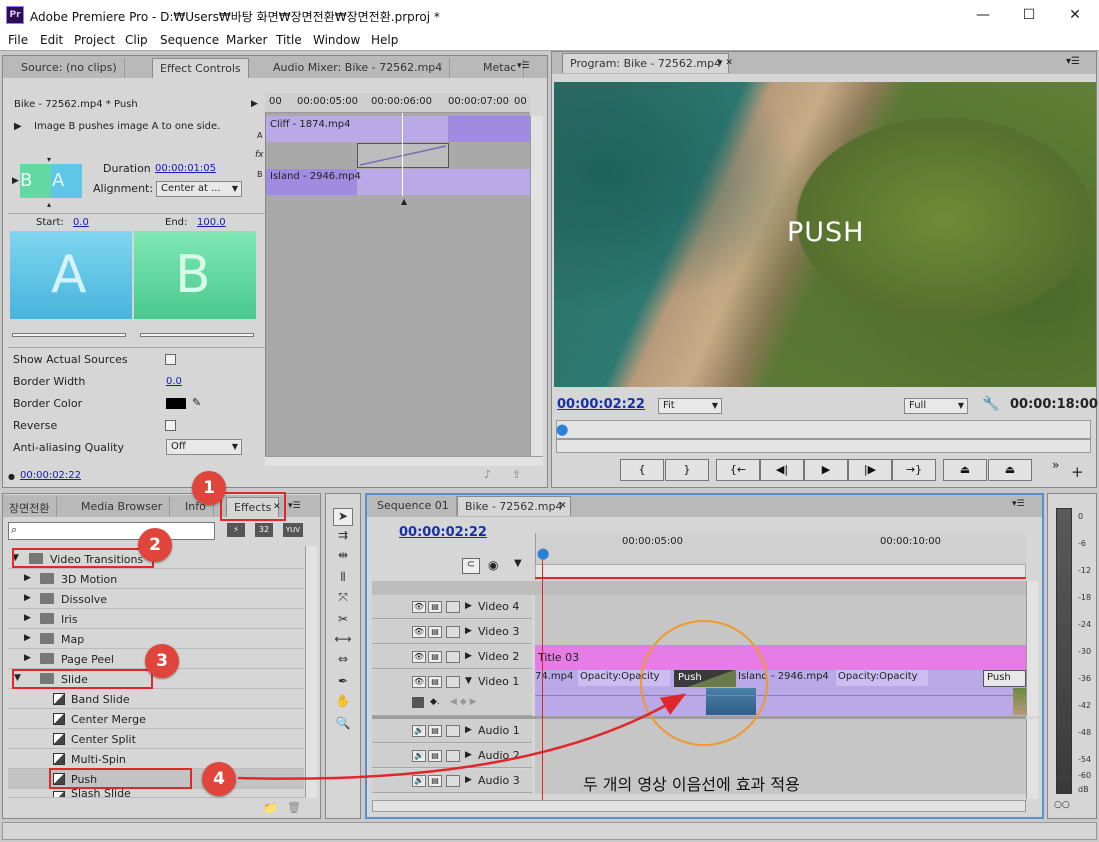 Image resolution: width=1099 pixels, height=842 pixels. I want to click on edge-selector-top-icon: ▾, so click(49, 159).